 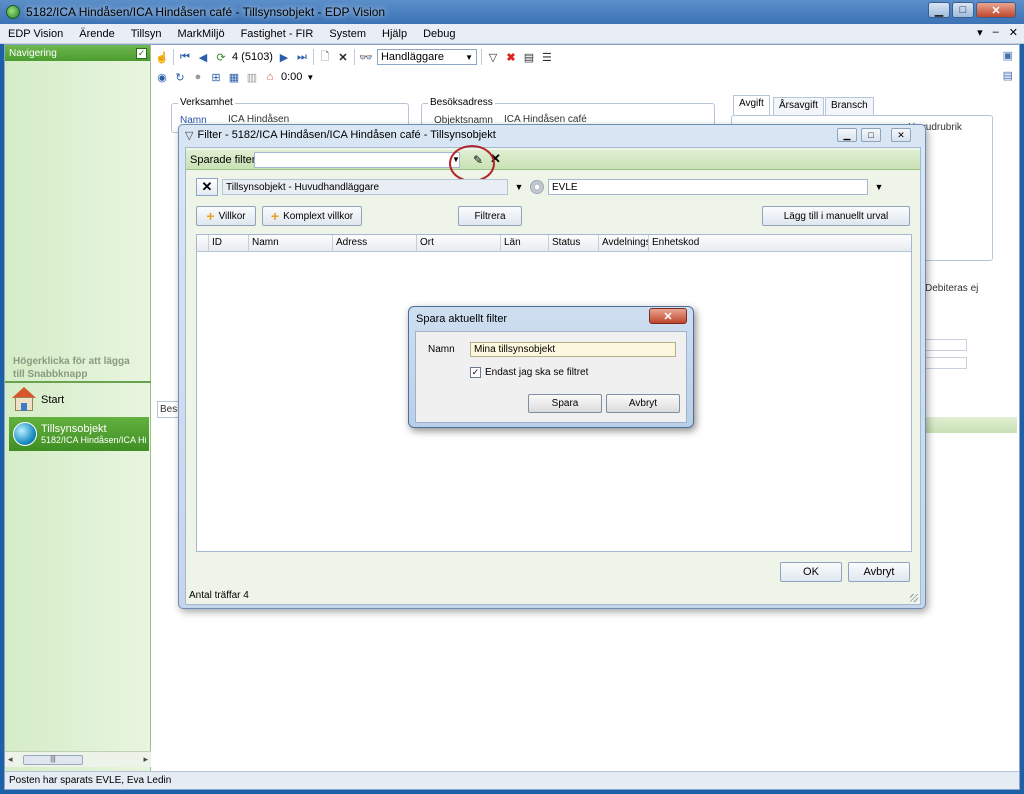 What do you see at coordinates (847, 135) in the screenshot?
I see `filter-minimize-button: ▁` at bounding box center [847, 135].